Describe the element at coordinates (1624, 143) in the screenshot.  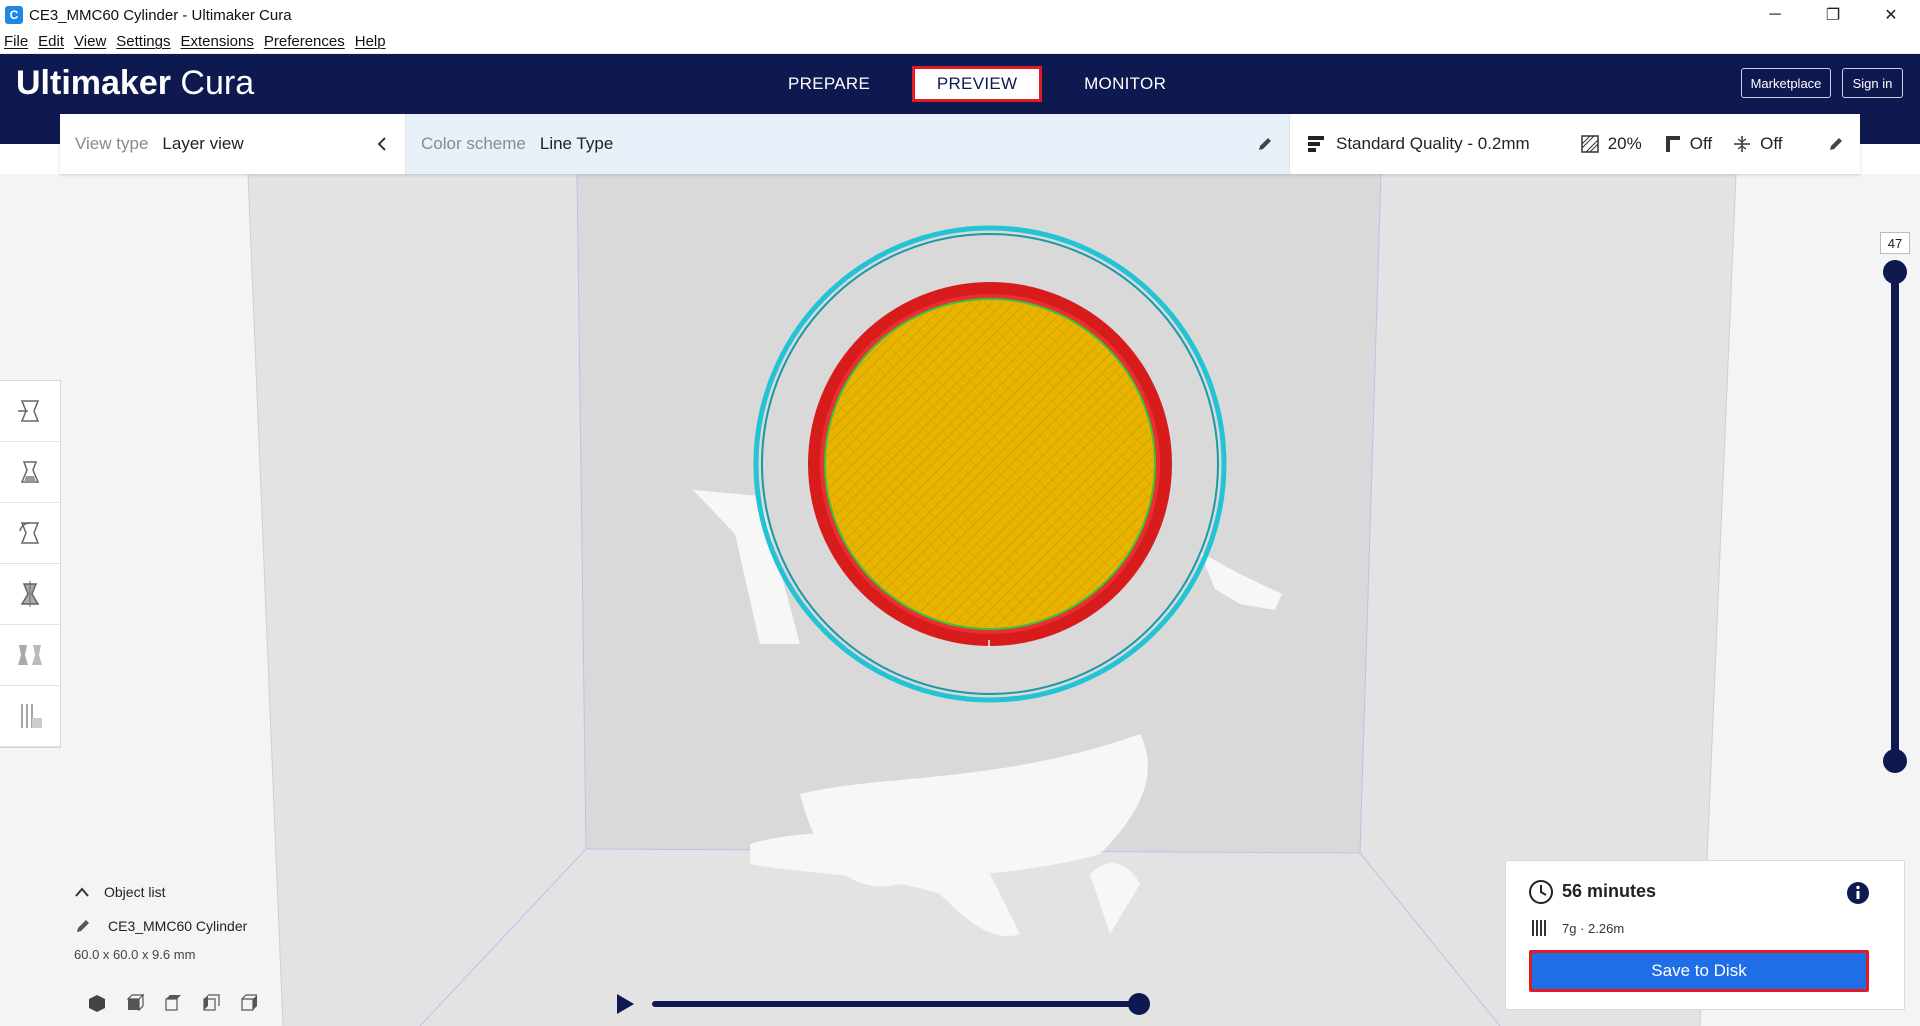
I see `infill-value: 20%` at that location.